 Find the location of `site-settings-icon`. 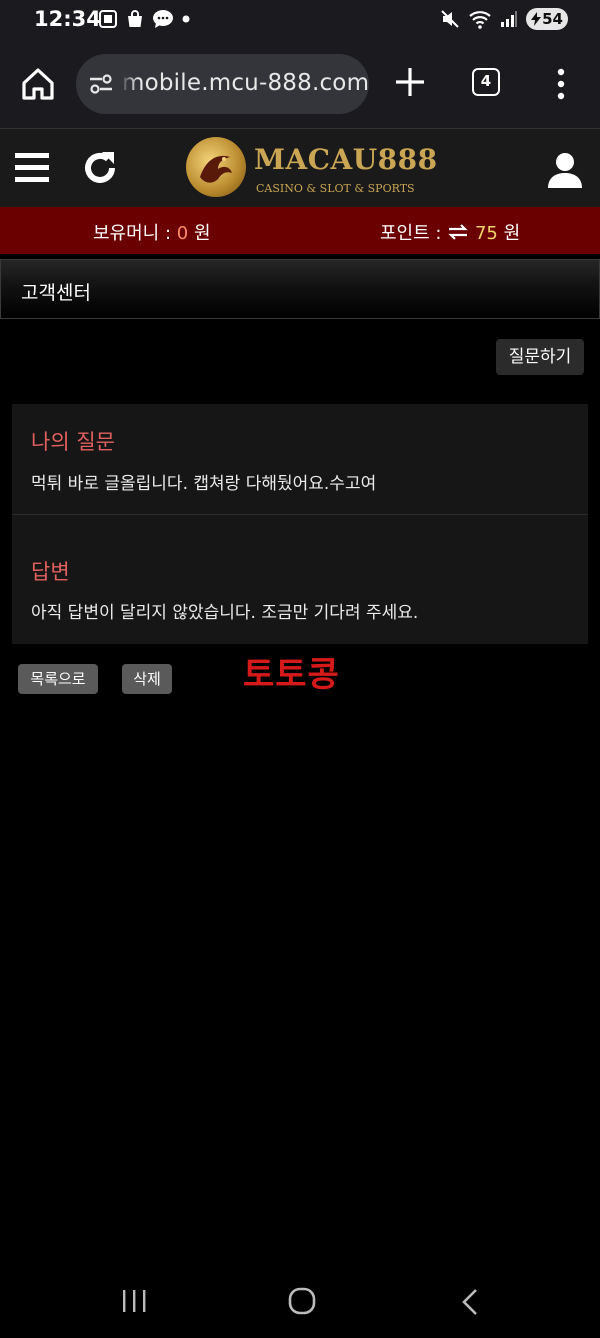

site-settings-icon is located at coordinates (101, 84).